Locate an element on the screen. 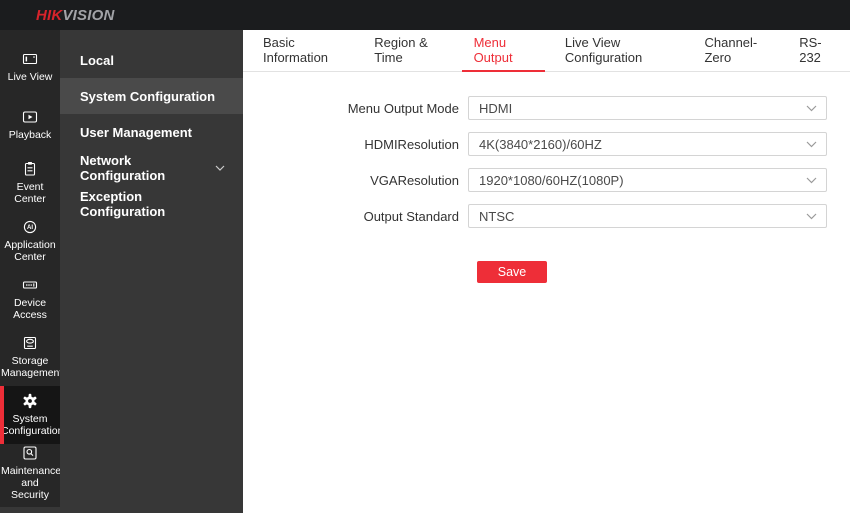  menu-item-network-configuration: Network Configuration is located at coordinates (151, 168).